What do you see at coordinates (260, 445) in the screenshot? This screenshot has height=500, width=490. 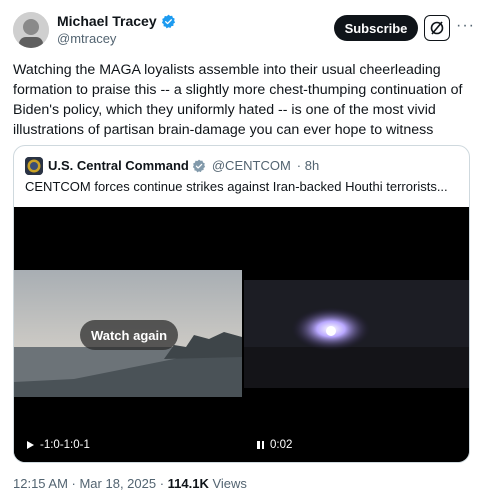 I see `pause-icon` at bounding box center [260, 445].